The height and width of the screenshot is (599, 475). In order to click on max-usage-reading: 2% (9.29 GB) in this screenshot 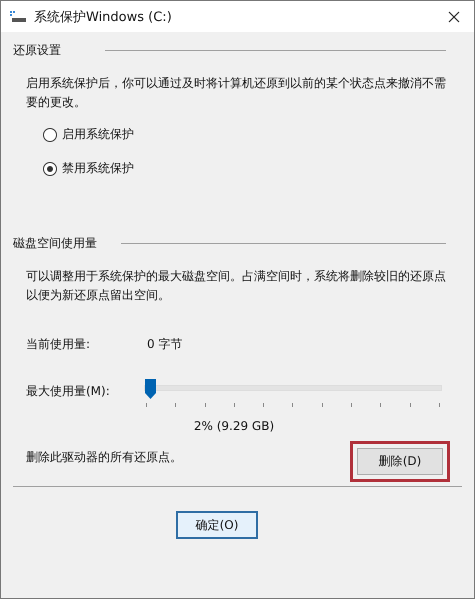, I will do `click(234, 426)`.